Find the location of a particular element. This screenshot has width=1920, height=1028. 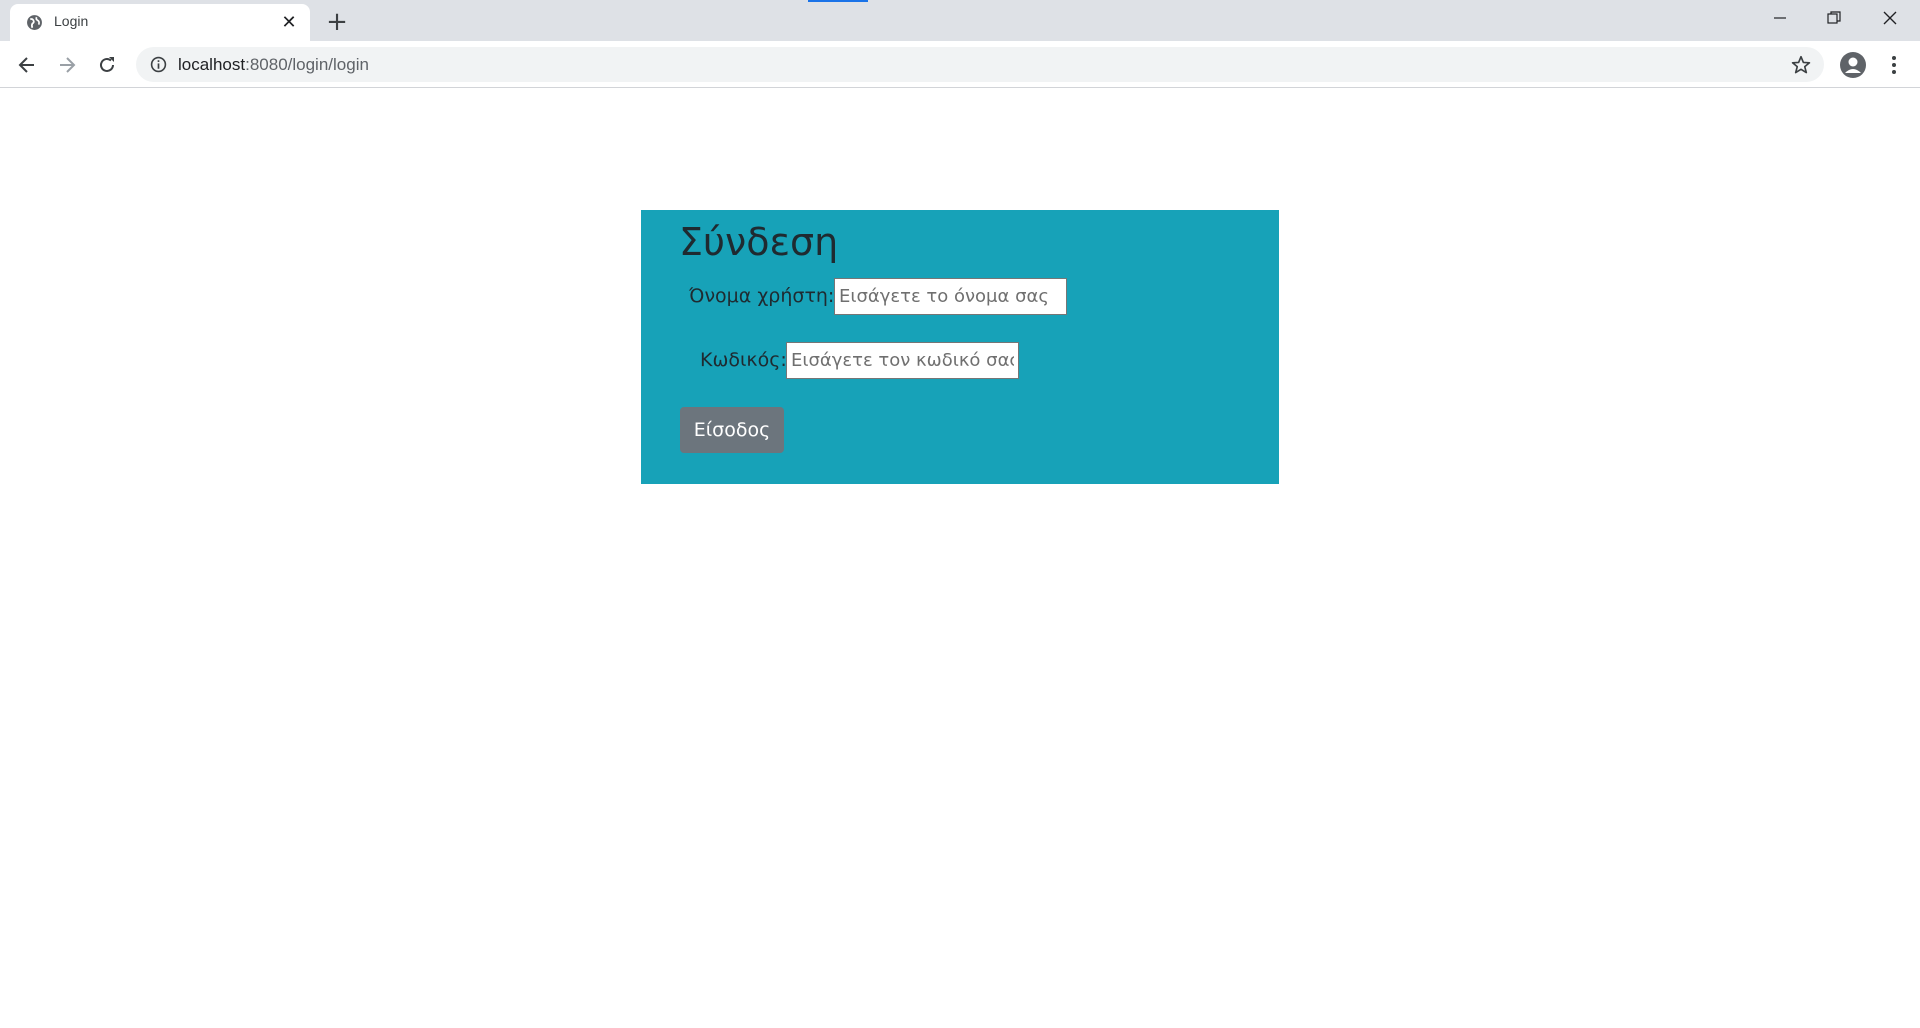

arrow-right-icon is located at coordinates (67, 65).